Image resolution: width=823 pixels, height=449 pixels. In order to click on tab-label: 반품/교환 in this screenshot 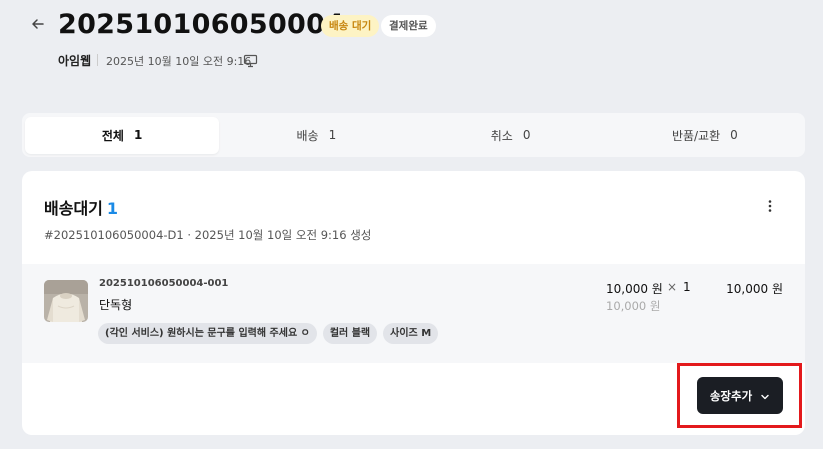, I will do `click(696, 135)`.